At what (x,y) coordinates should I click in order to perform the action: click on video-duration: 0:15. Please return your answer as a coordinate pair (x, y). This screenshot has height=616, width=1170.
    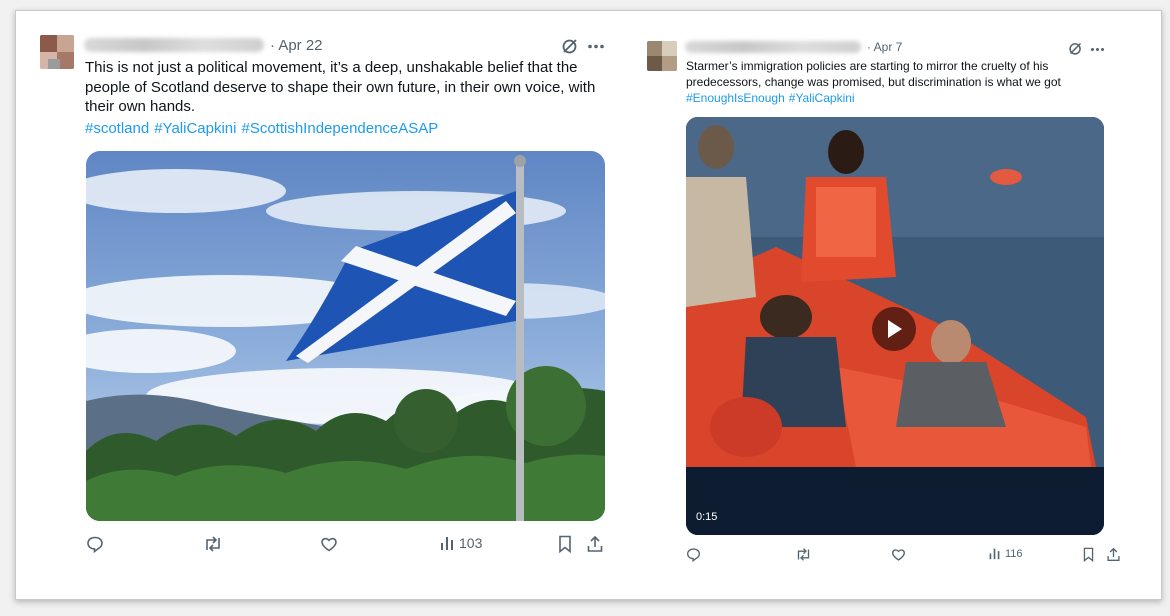
    Looking at the image, I should click on (707, 517).